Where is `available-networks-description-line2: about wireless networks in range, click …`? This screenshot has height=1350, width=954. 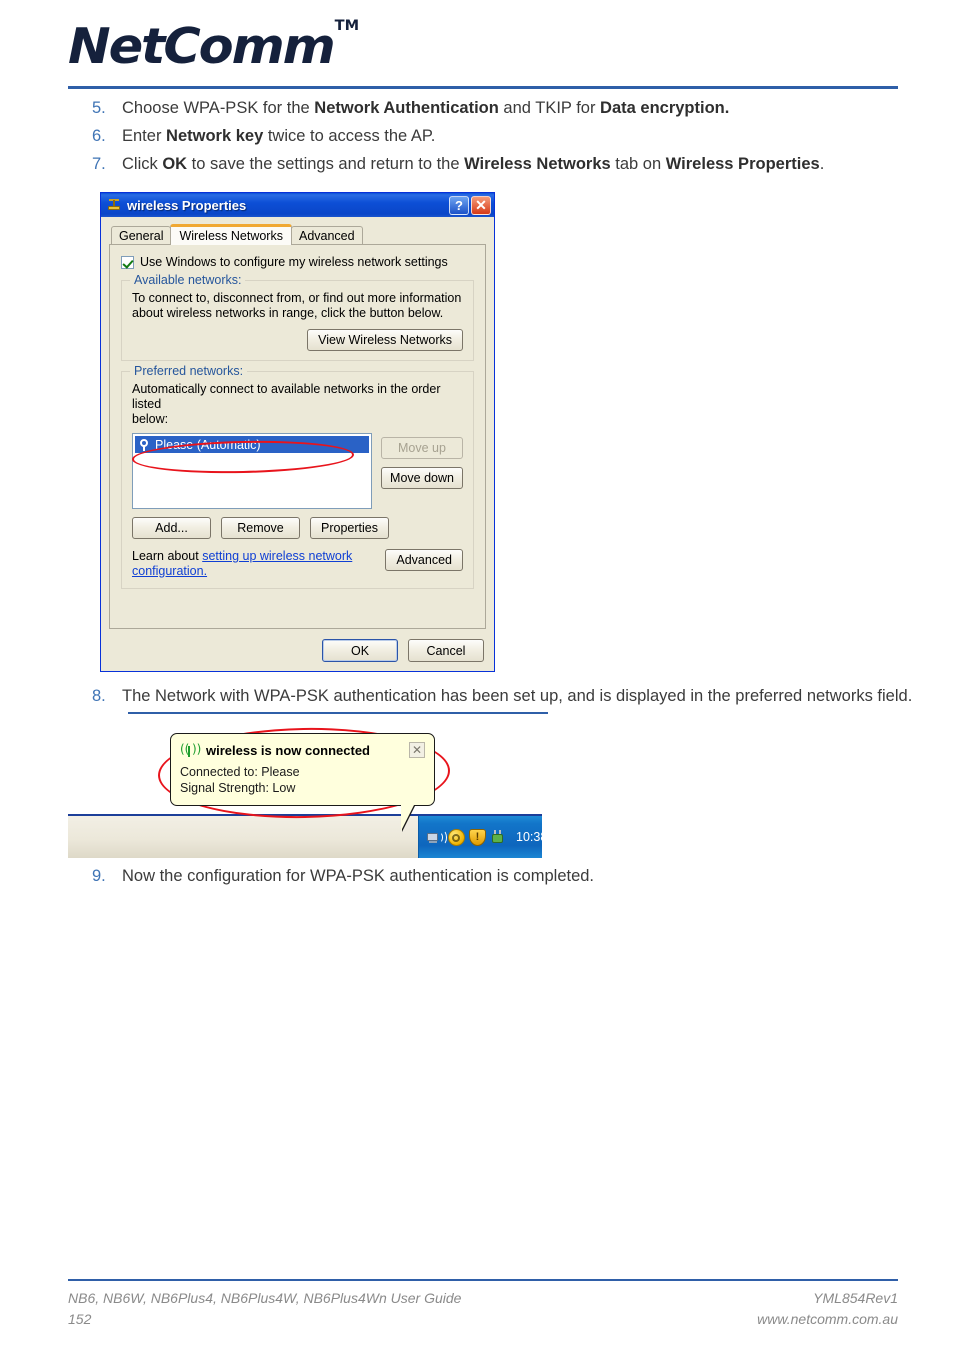 available-networks-description-line2: about wireless networks in range, click … is located at coordinates (288, 313).